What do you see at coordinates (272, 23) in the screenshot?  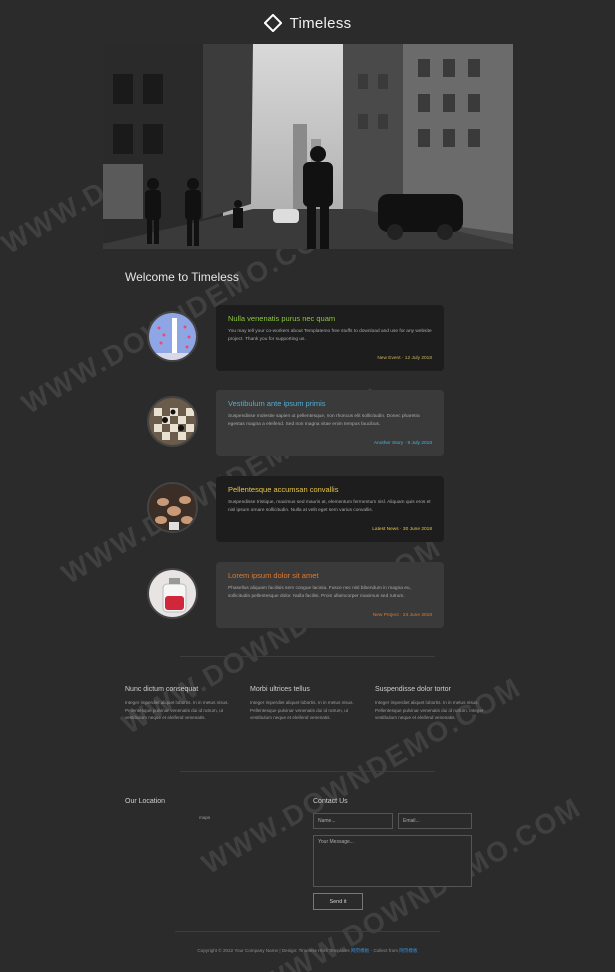 I see `diamond-logo-icon` at bounding box center [272, 23].